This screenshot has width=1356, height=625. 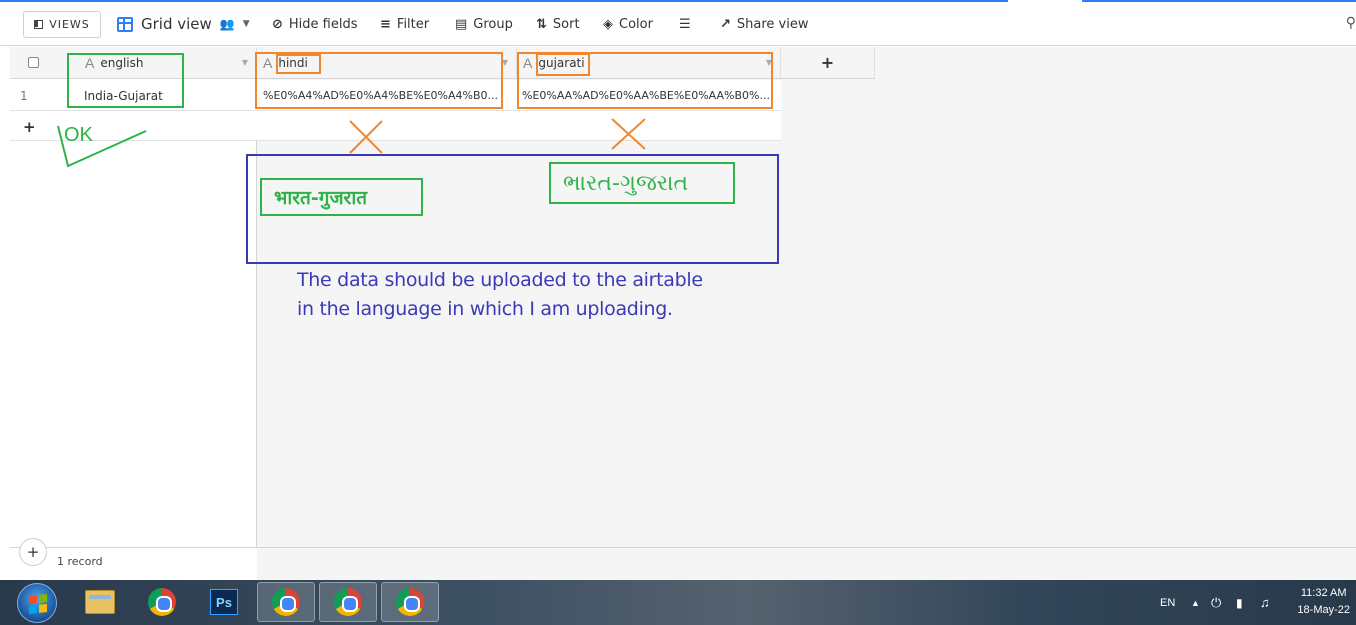 I want to click on show-hidden-icons: ▲, so click(x=1195, y=602).